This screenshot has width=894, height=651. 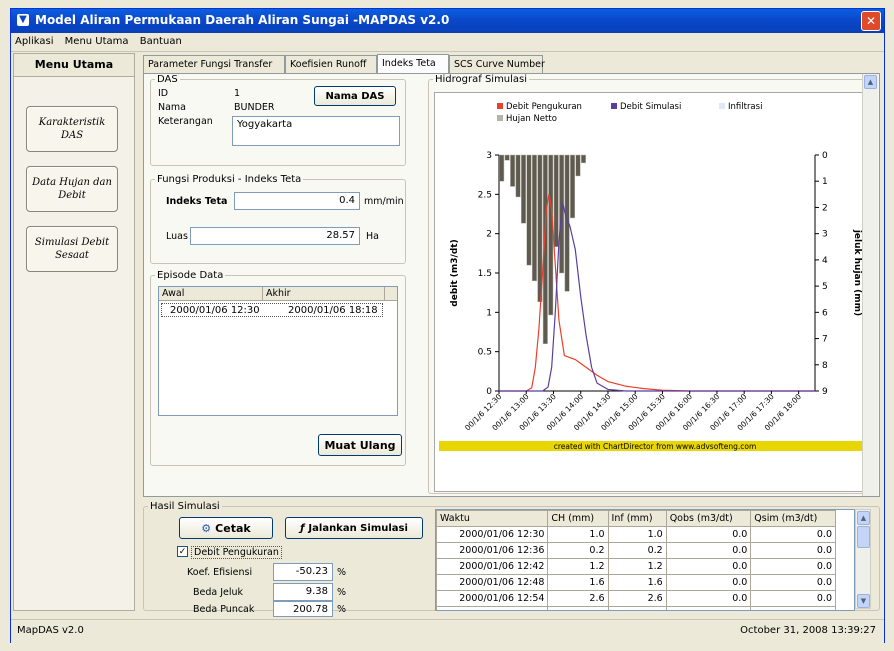 What do you see at coordinates (636, 598) in the screenshot?
I see `table-row: 2000/01/06 12:54 2.6 2.6 0.0 0.0` at bounding box center [636, 598].